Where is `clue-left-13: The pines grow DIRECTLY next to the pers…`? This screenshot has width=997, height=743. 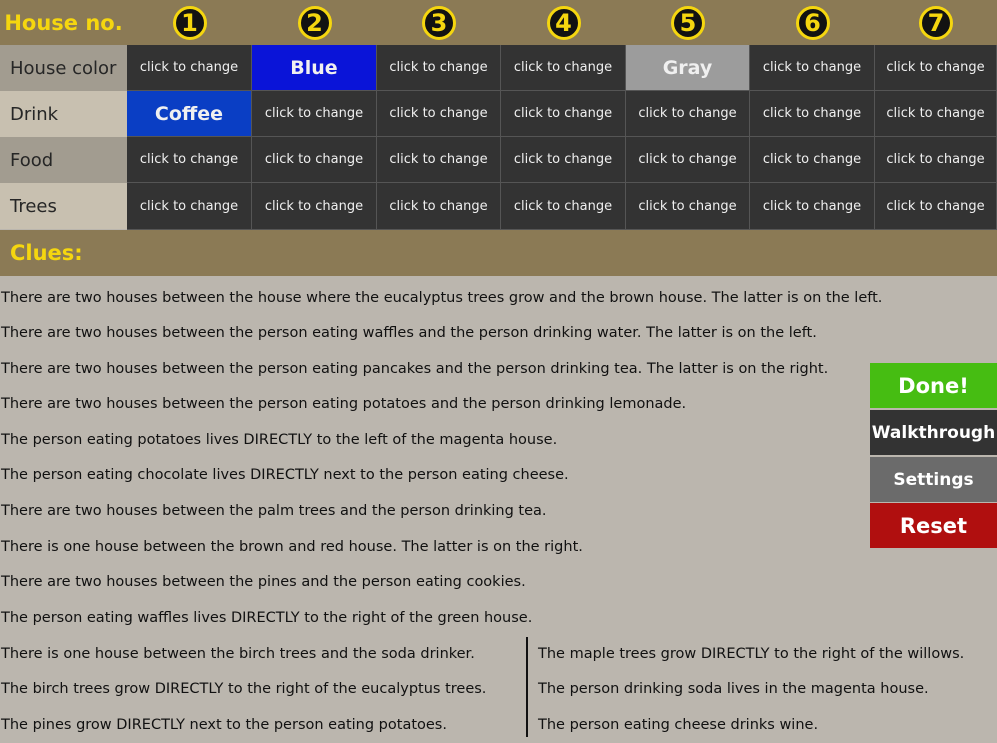
clue-left-13: The pines grow DIRECTLY next to the pers… is located at coordinates (224, 725).